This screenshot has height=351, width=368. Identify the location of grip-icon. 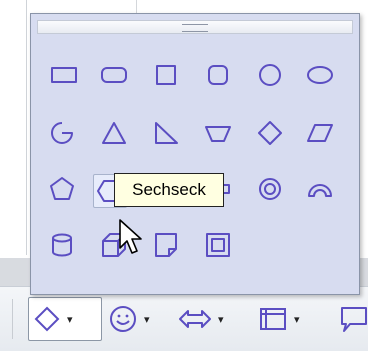
(195, 28).